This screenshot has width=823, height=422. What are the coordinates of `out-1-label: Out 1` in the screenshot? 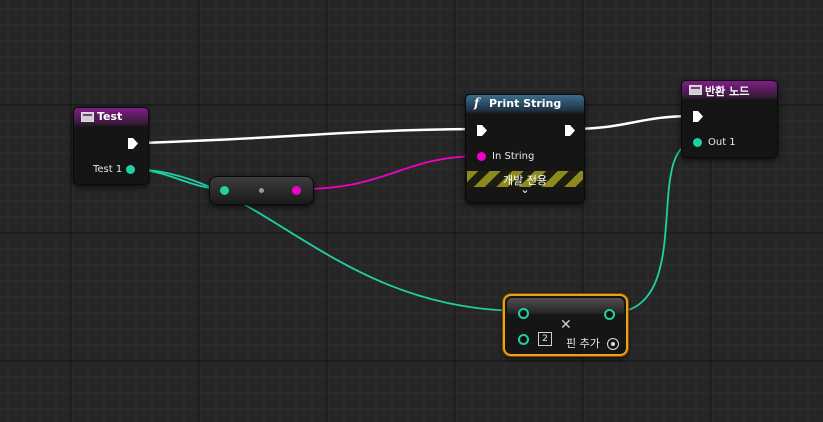 It's located at (722, 142).